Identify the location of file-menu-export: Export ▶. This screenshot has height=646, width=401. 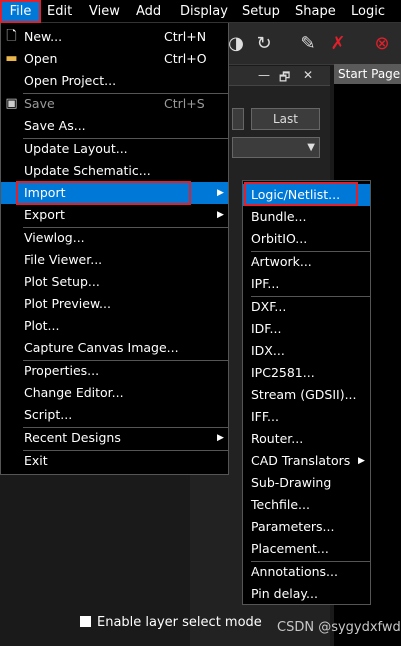
(114, 215).